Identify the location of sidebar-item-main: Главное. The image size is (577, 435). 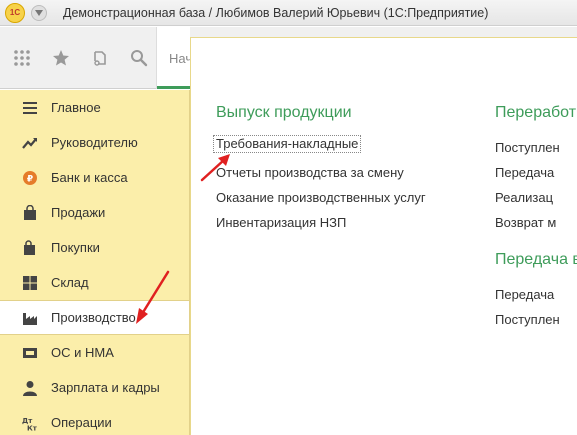
(94, 107).